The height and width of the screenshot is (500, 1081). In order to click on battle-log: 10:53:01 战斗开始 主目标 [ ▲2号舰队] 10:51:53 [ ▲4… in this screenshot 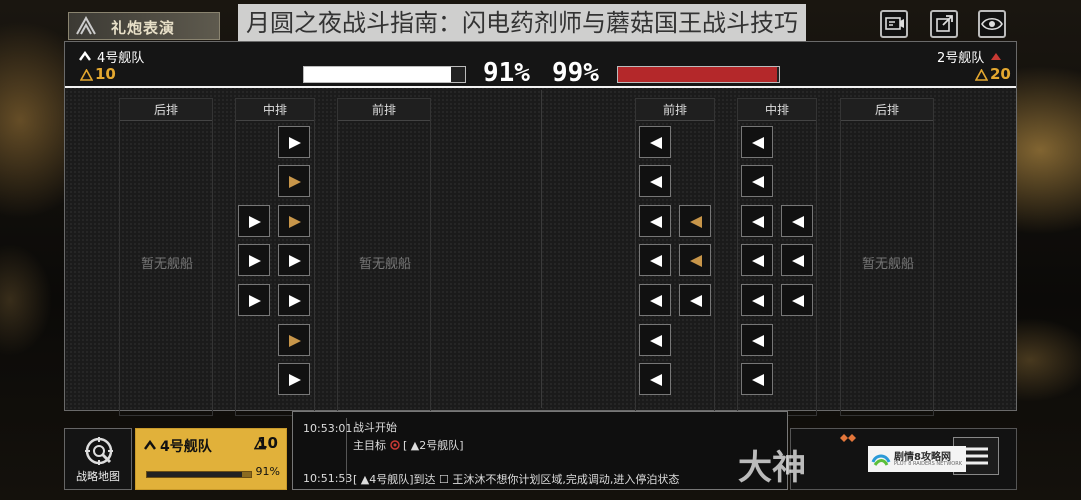, I will do `click(540, 450)`.